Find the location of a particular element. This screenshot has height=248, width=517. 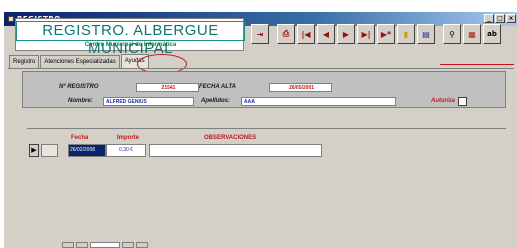

first-record-icon: |◀ is located at coordinates (306, 34).